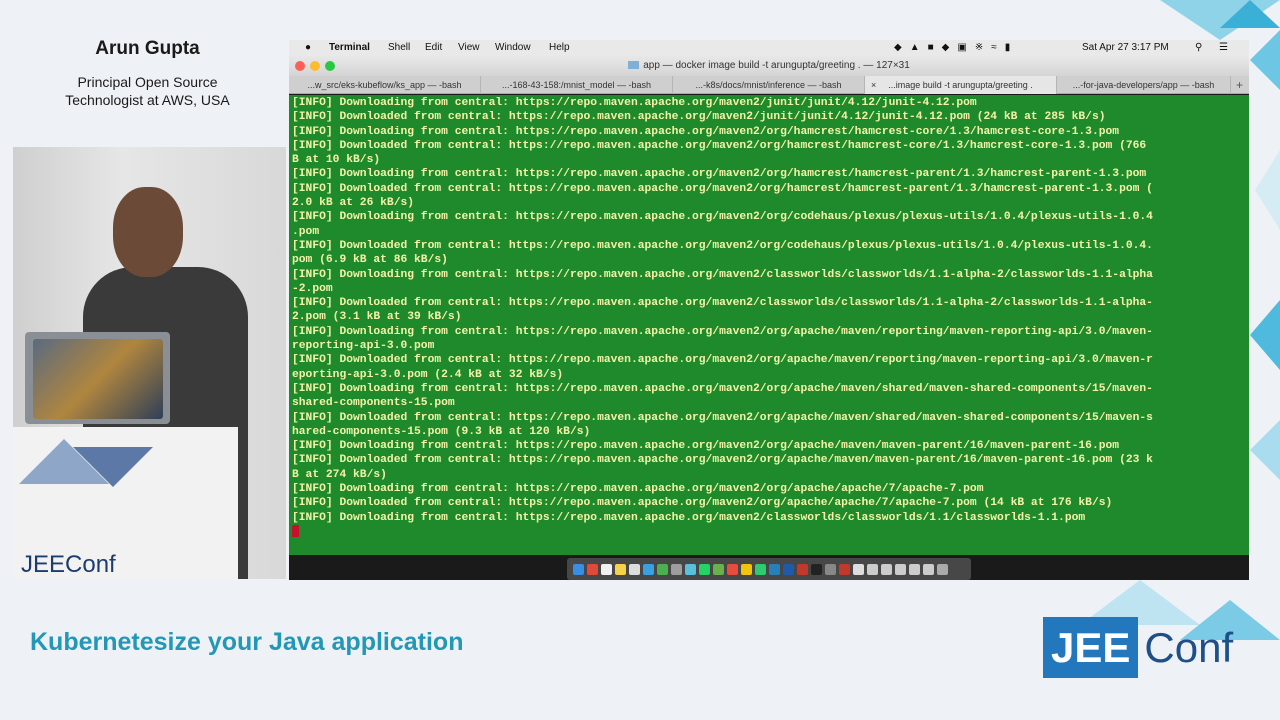 The image size is (1280, 720). What do you see at coordinates (592, 569) in the screenshot?
I see `calendar-icon` at bounding box center [592, 569].